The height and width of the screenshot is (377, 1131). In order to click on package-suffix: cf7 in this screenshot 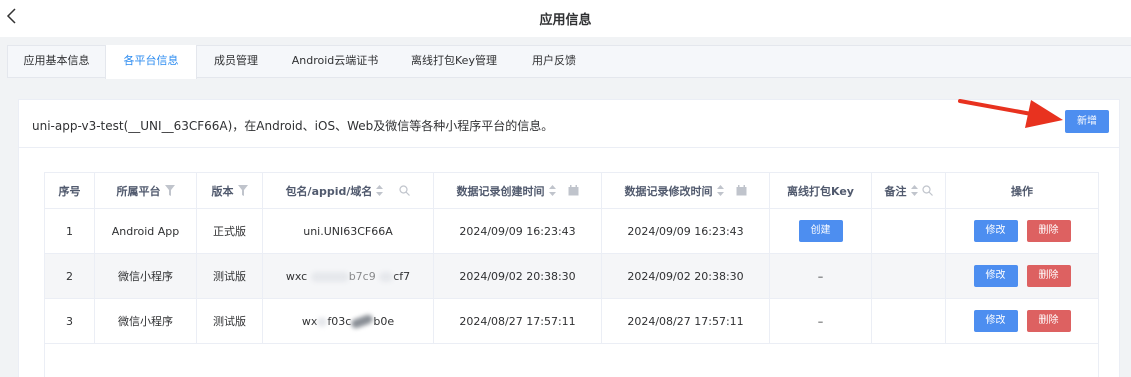, I will do `click(402, 276)`.